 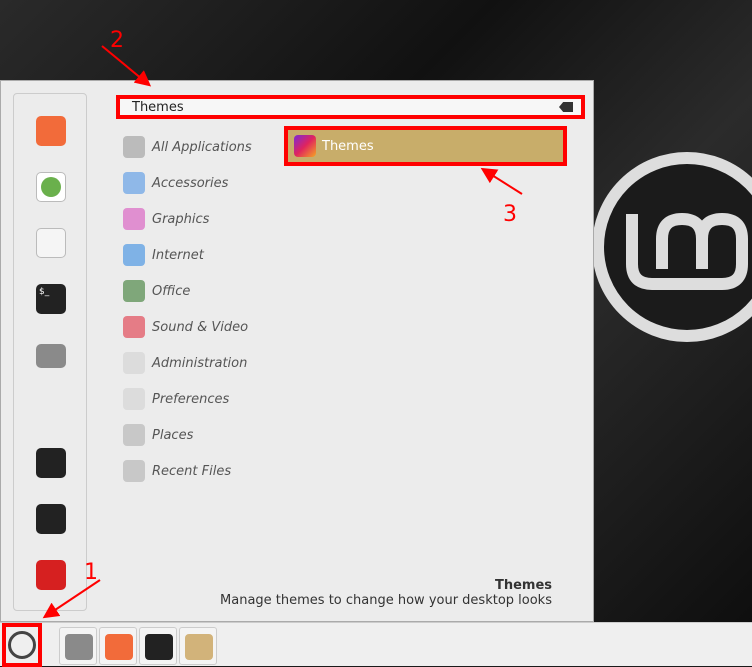 I want to click on annotation-2: 2, so click(x=117, y=40).